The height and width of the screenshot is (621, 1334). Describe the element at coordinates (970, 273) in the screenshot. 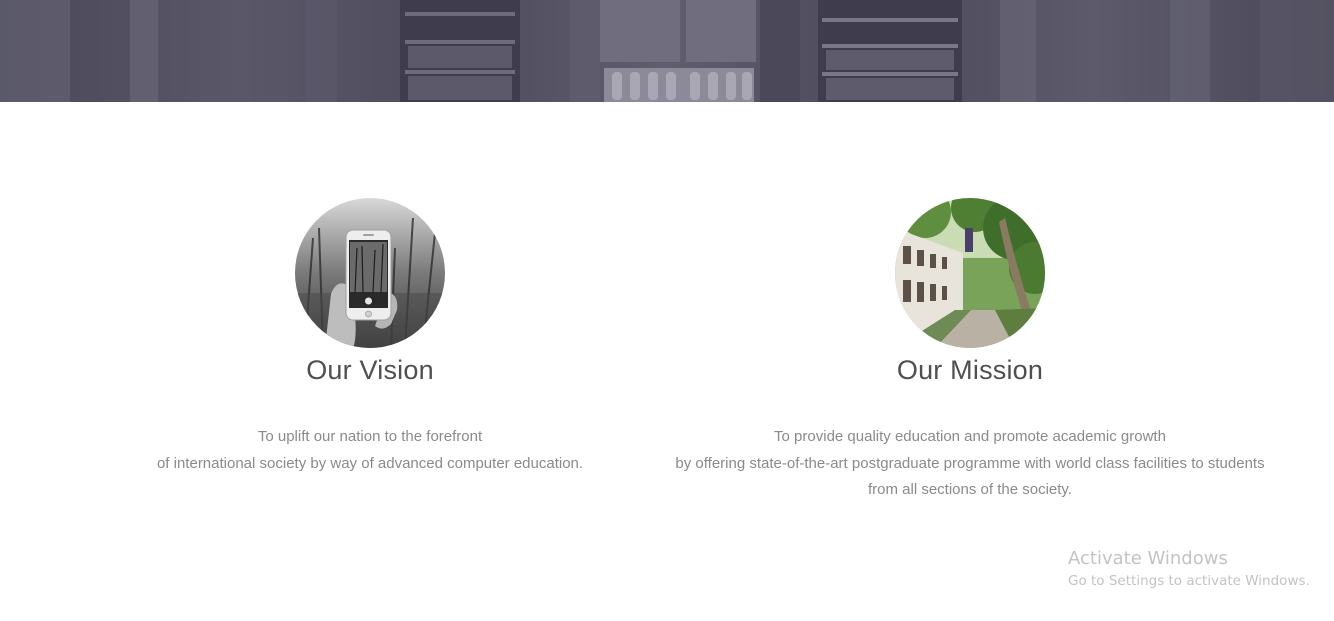

I see `mission-image-campus-photo` at that location.